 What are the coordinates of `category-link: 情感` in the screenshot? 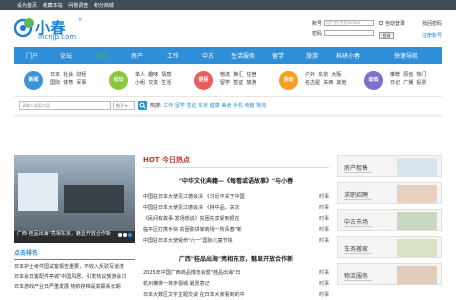 It's located at (166, 75).